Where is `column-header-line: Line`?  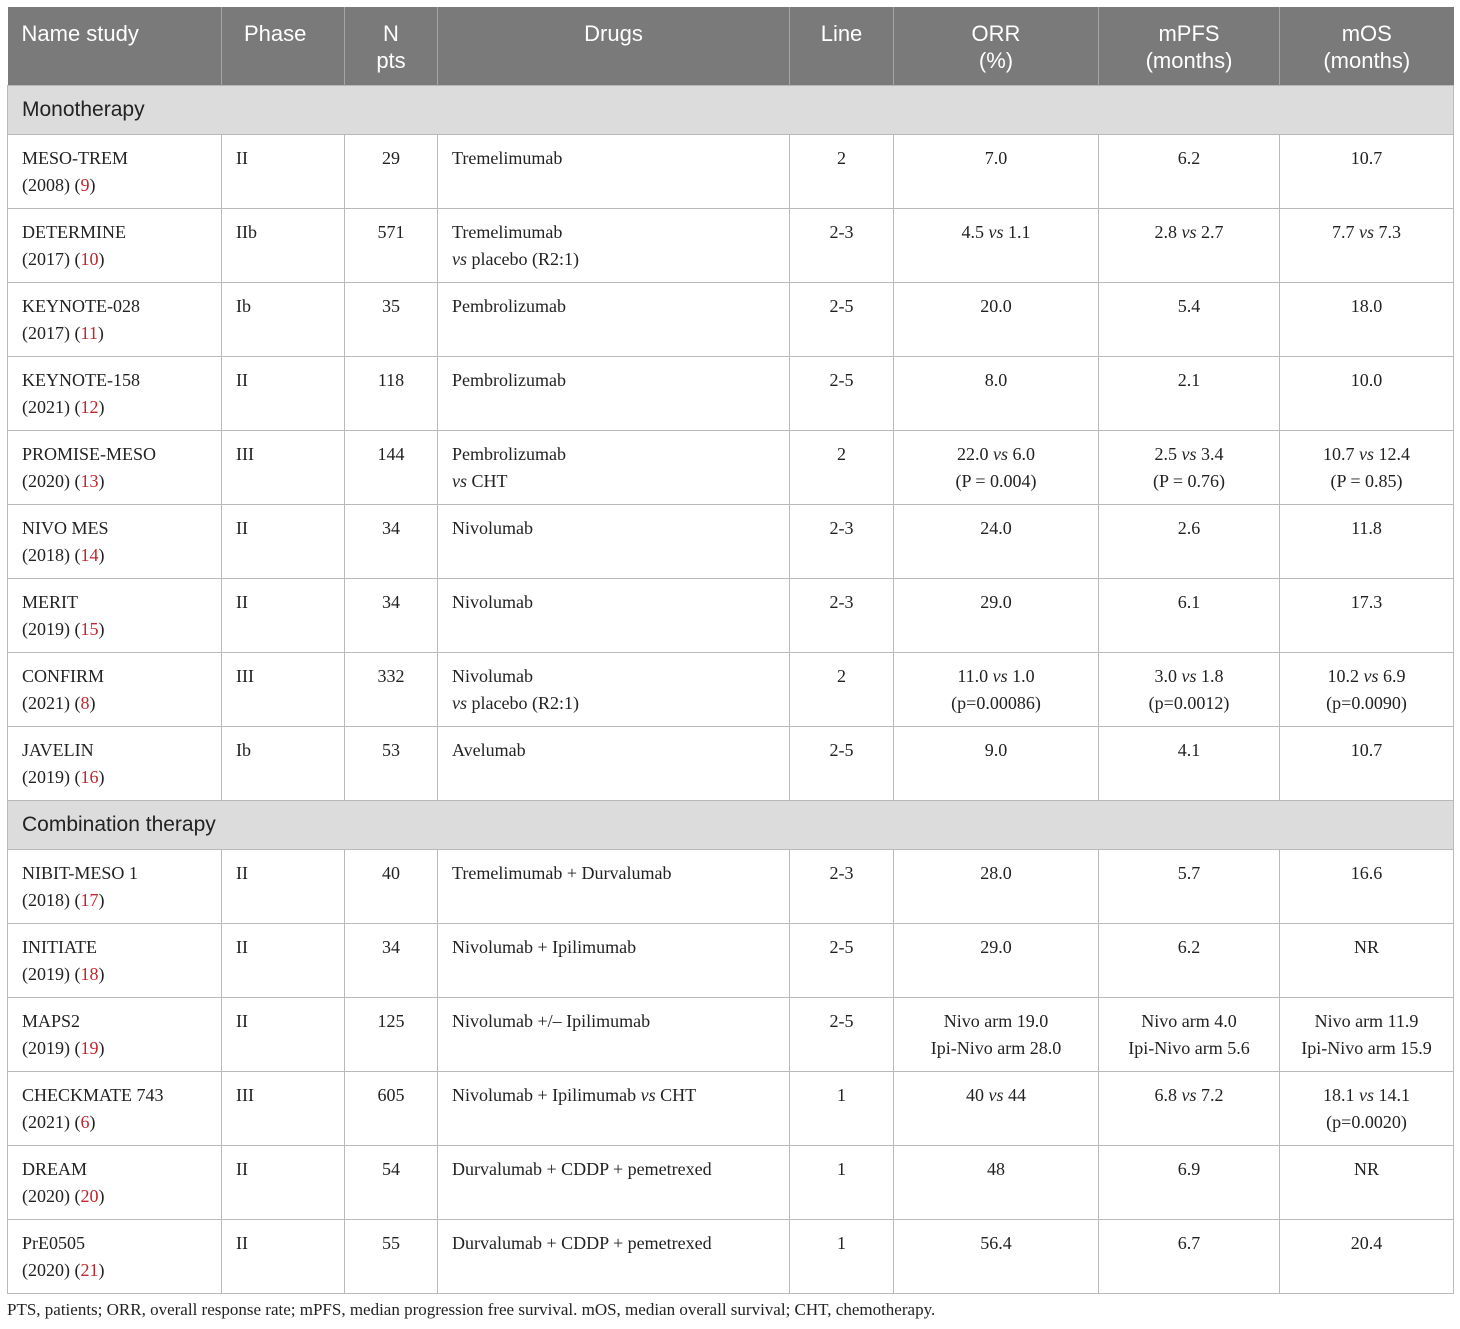 column-header-line: Line is located at coordinates (841, 46).